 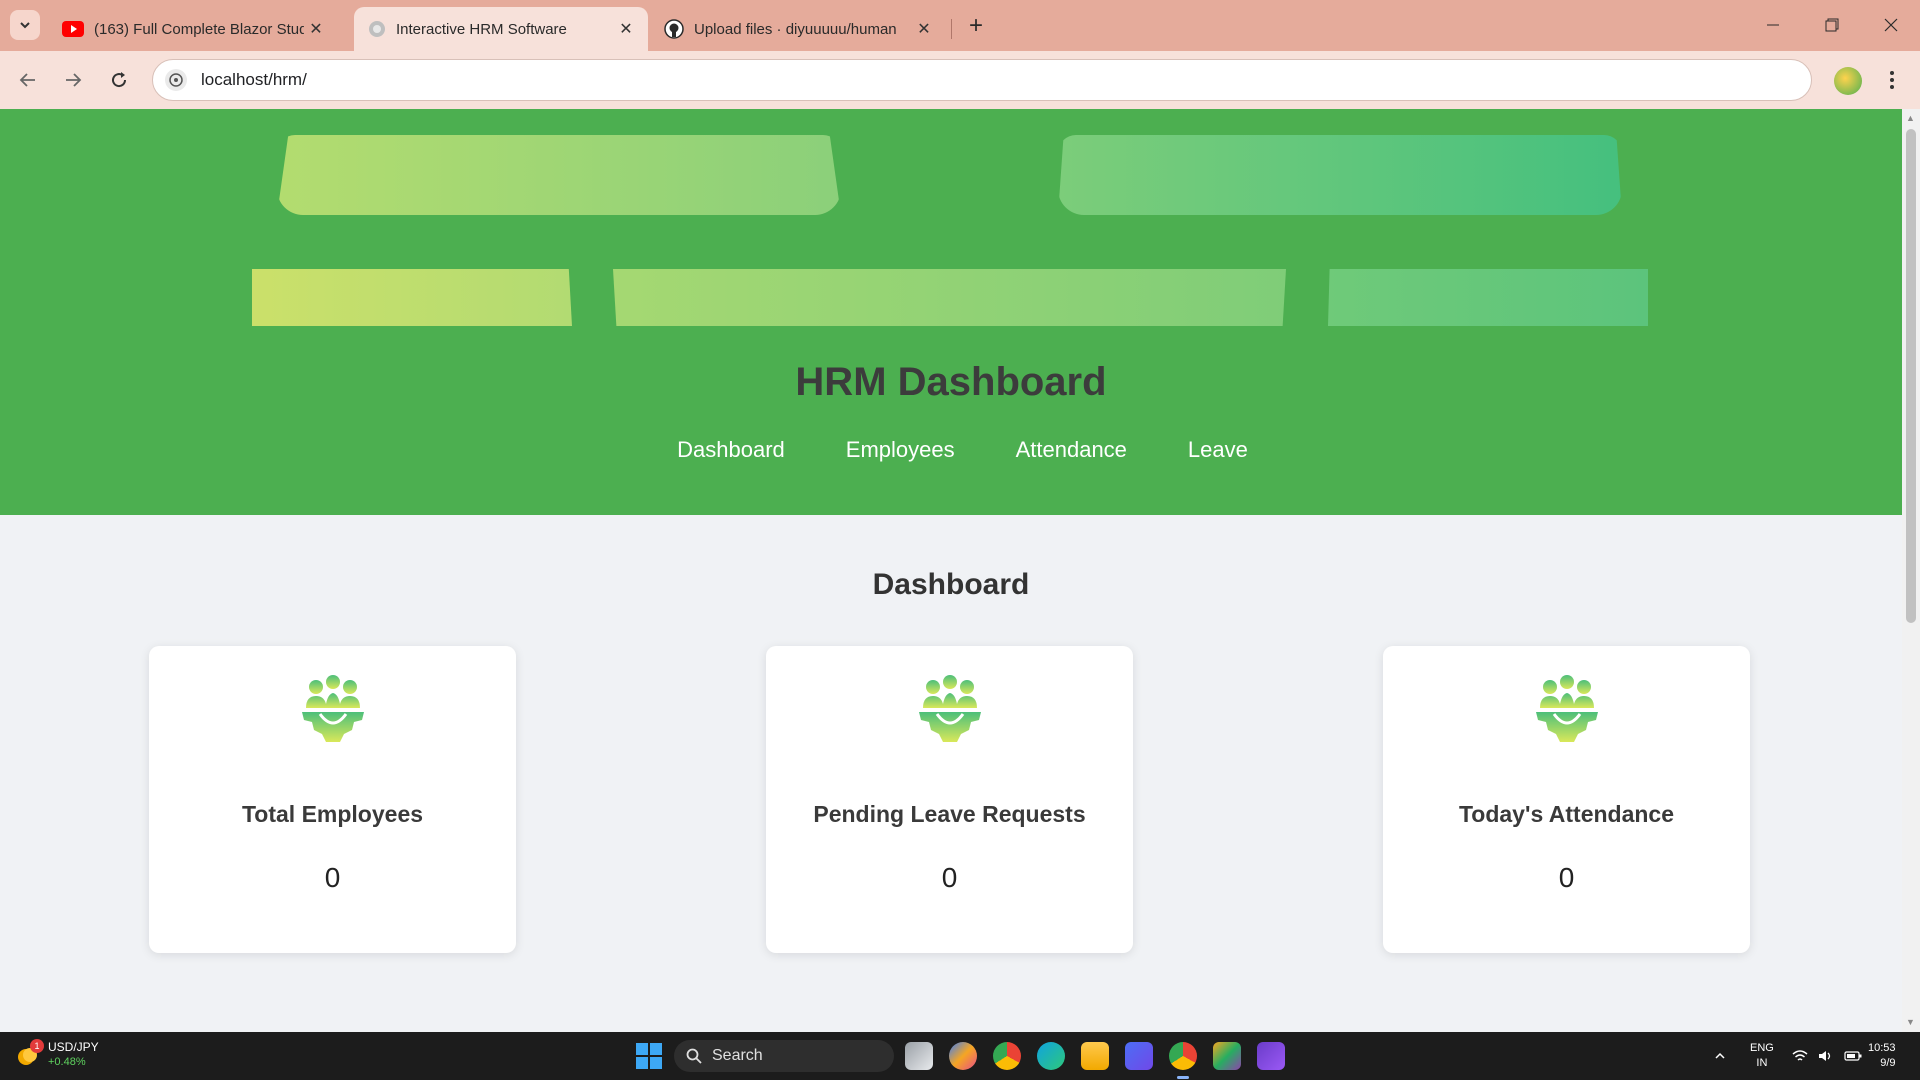 I want to click on ticker-change: +0.48%, so click(x=67, y=1062).